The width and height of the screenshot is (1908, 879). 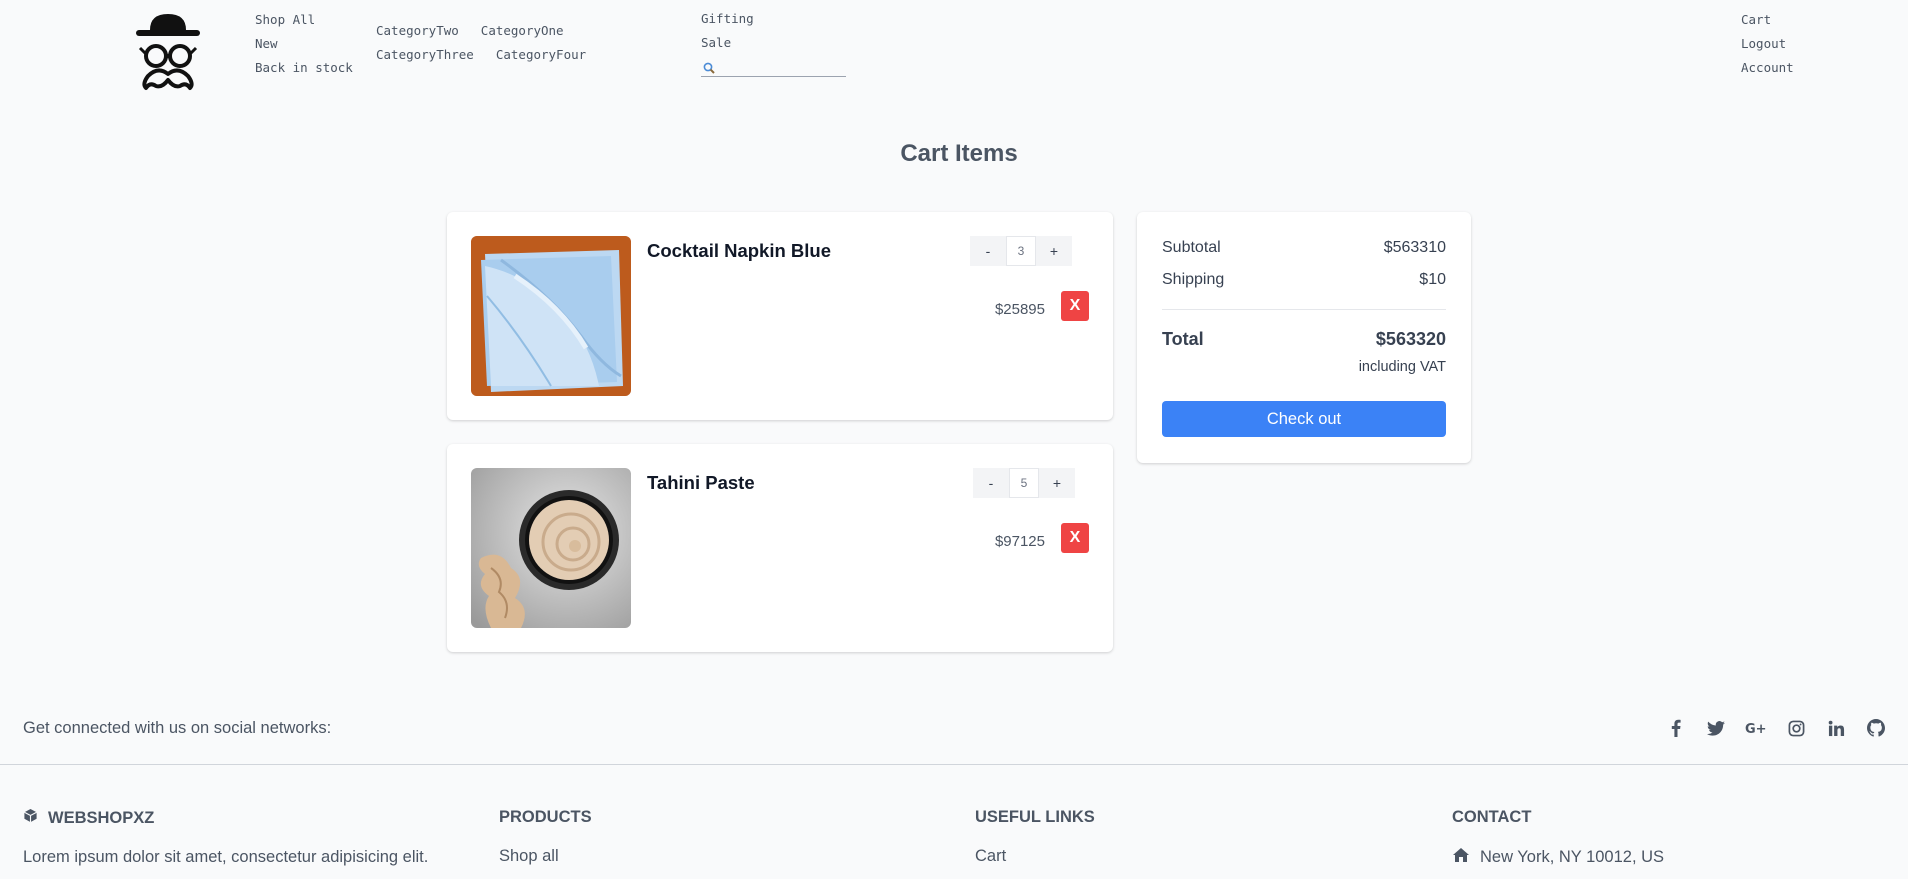 What do you see at coordinates (304, 67) in the screenshot?
I see `nav-back-in-stock: Back in stock` at bounding box center [304, 67].